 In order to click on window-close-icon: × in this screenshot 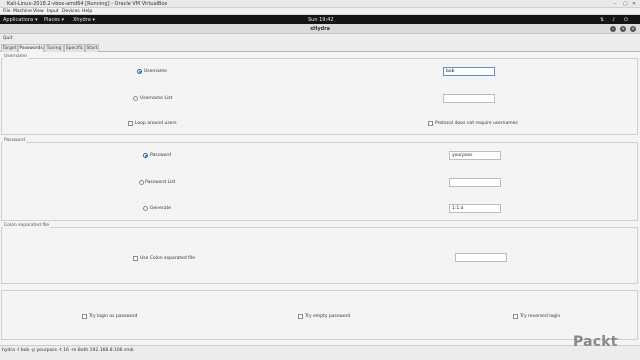, I will do `click(633, 29)`.